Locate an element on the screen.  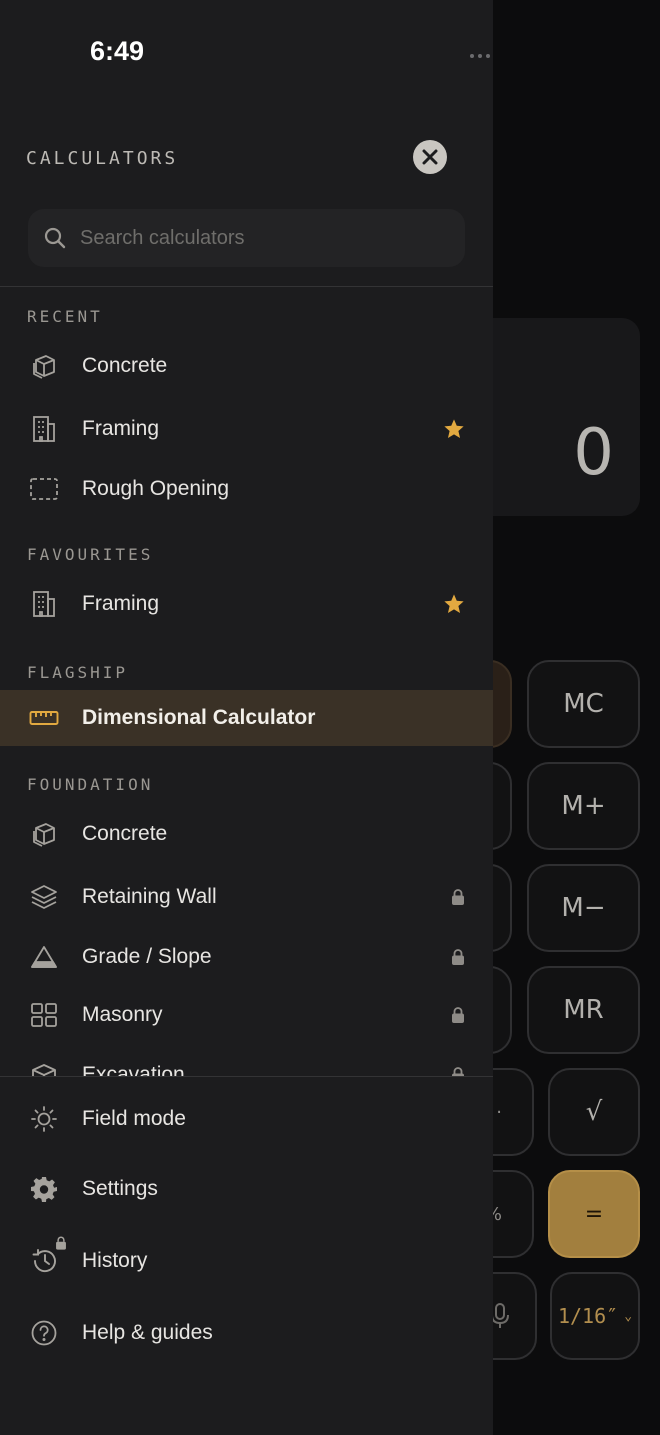
history-icon is located at coordinates (46, 1257).